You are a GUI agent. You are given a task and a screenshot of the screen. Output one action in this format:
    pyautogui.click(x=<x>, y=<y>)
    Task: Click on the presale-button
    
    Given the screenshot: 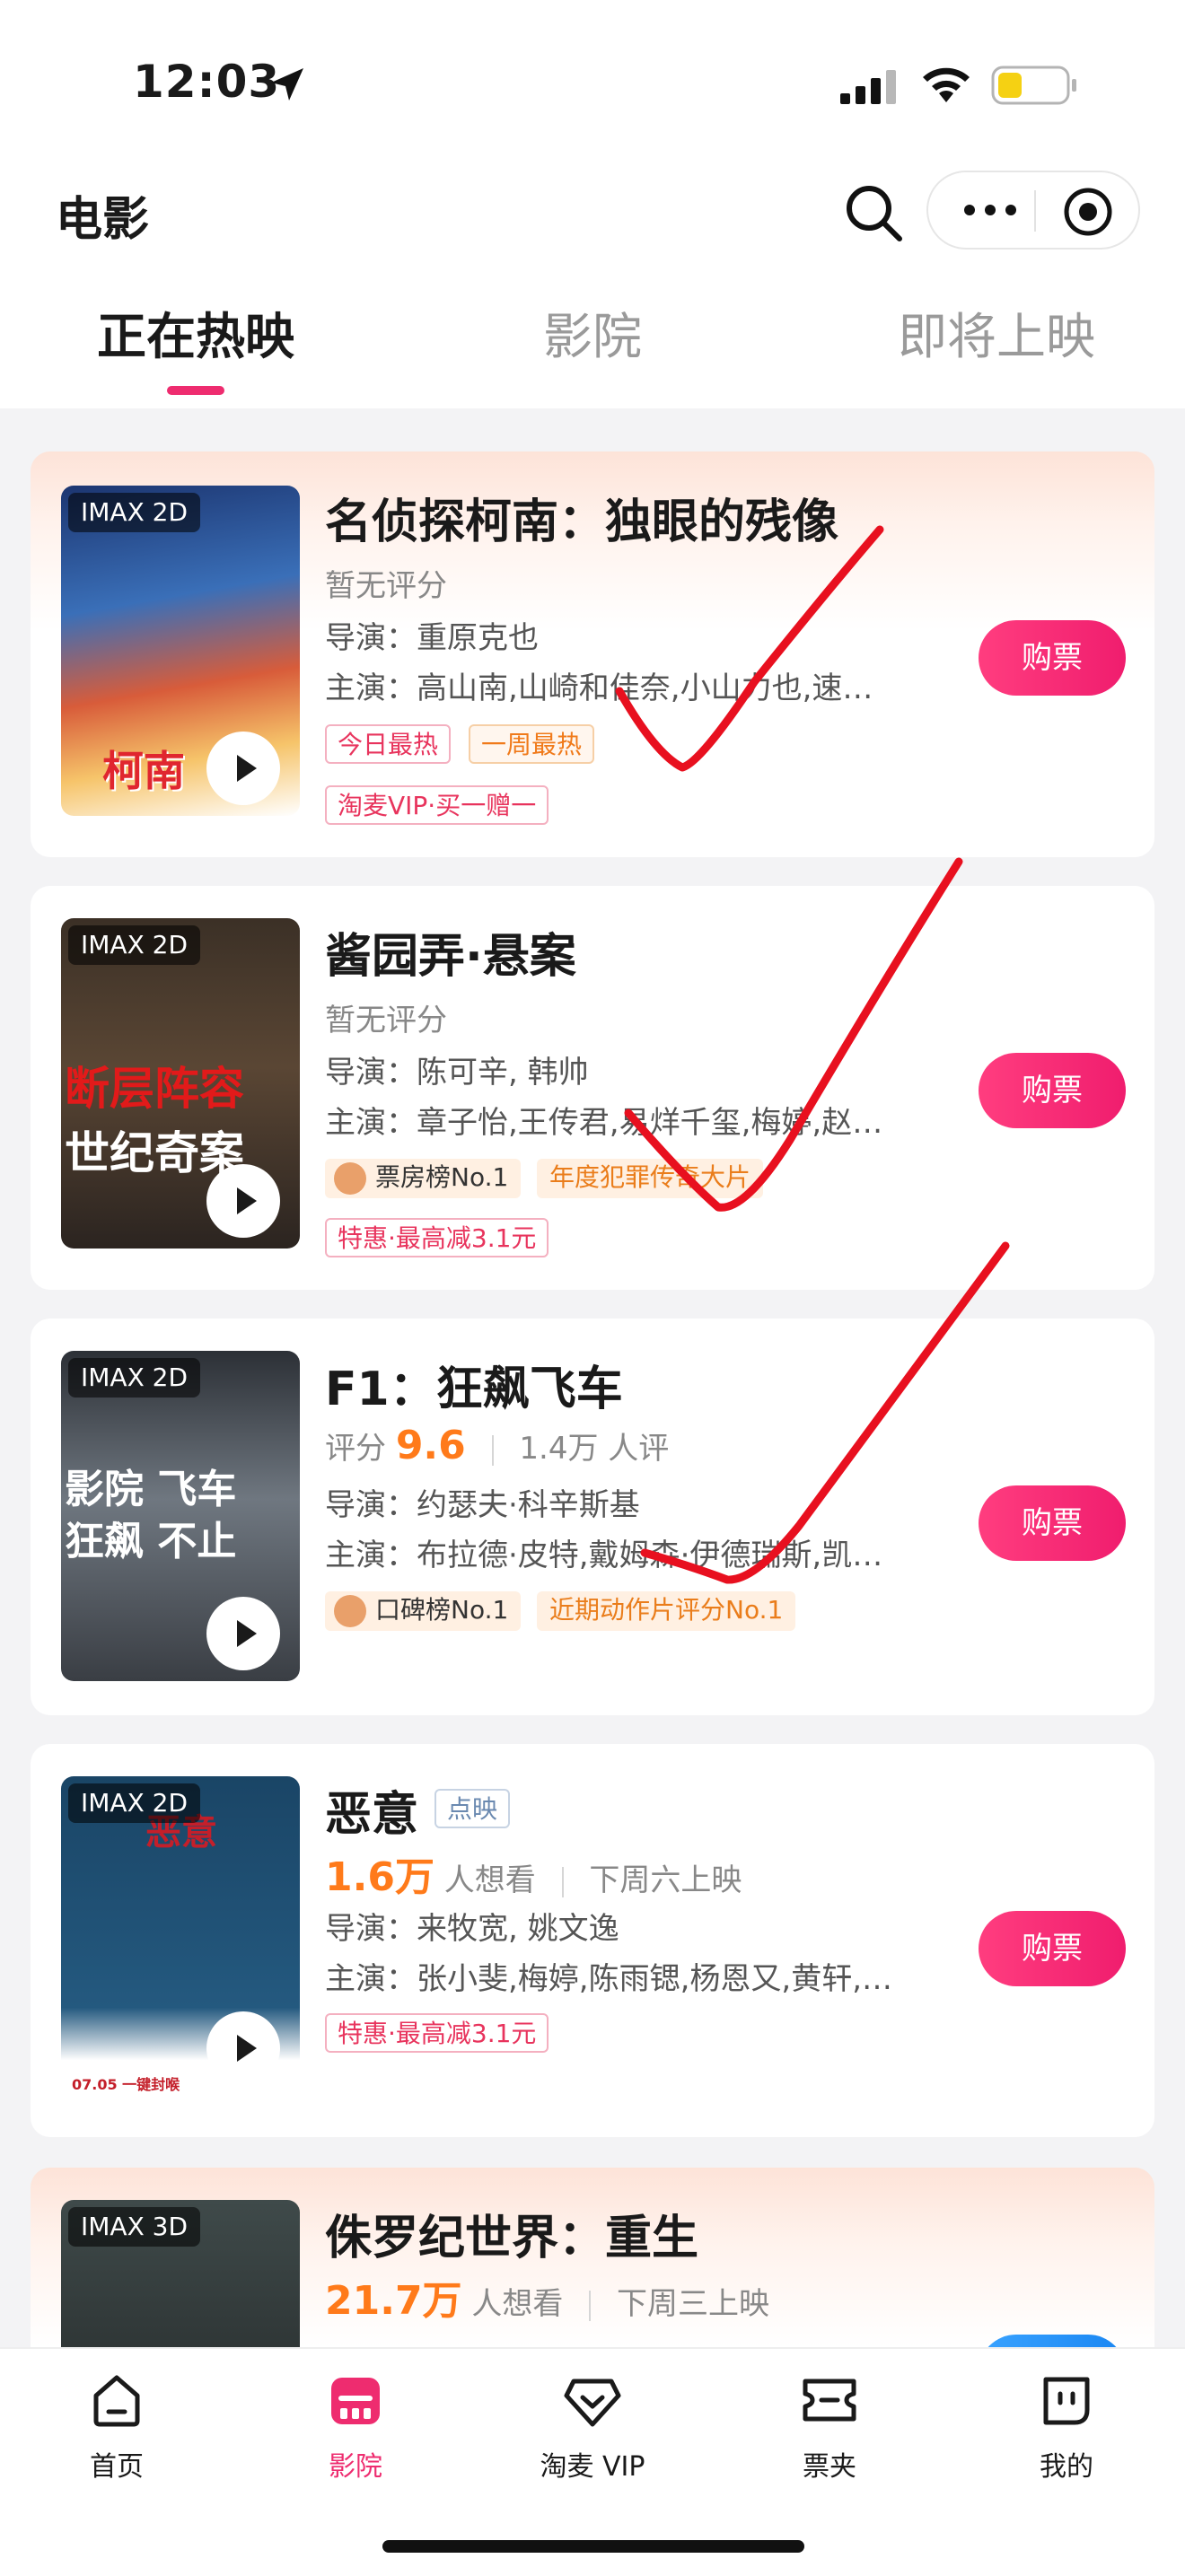 What is the action you would take?
    pyautogui.click(x=1052, y=2341)
    